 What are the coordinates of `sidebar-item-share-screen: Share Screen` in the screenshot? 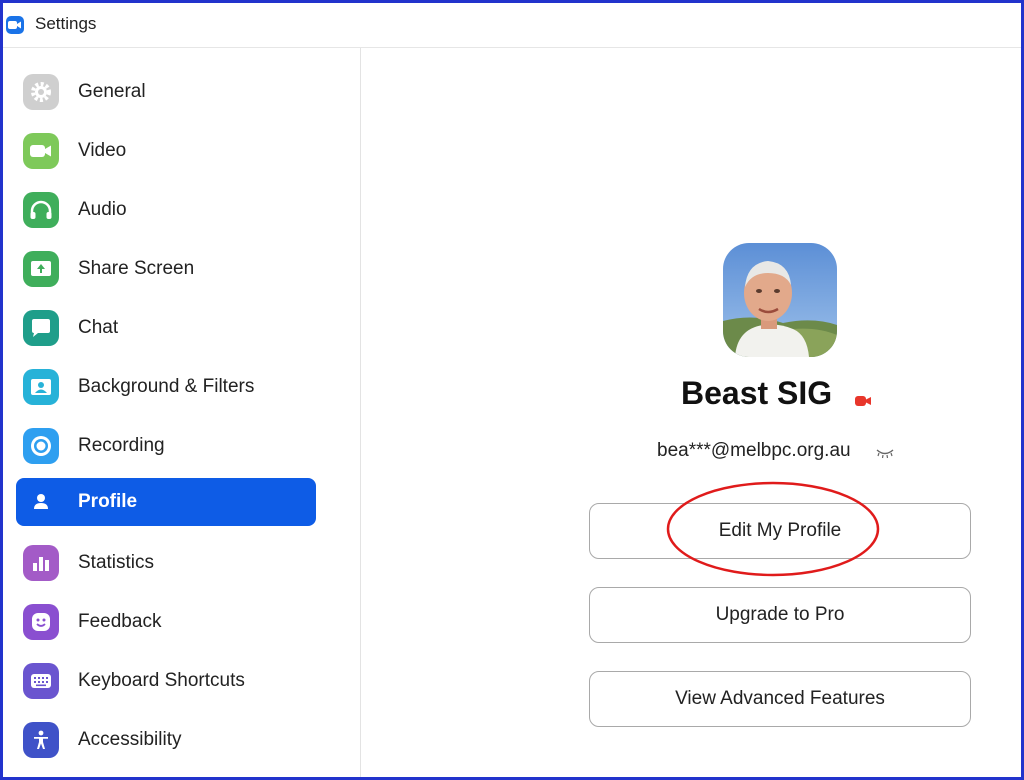 It's located at (166, 269).